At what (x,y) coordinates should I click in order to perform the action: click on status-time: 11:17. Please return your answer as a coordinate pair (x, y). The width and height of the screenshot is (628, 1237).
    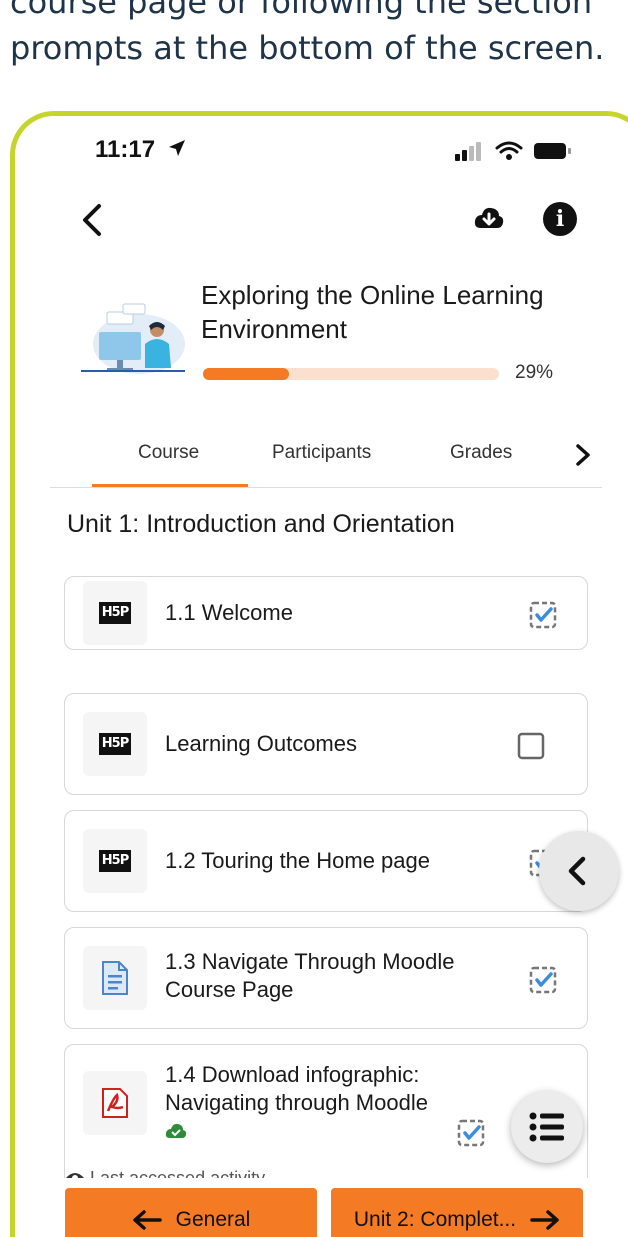
    Looking at the image, I should click on (140, 150).